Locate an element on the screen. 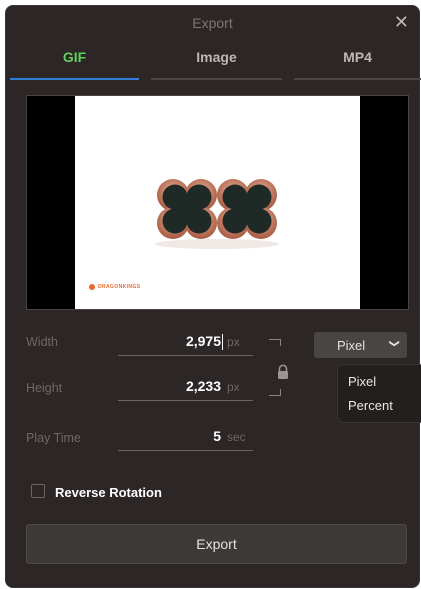 This screenshot has width=421, height=589. unit-select: Pixel ❯ is located at coordinates (360, 345).